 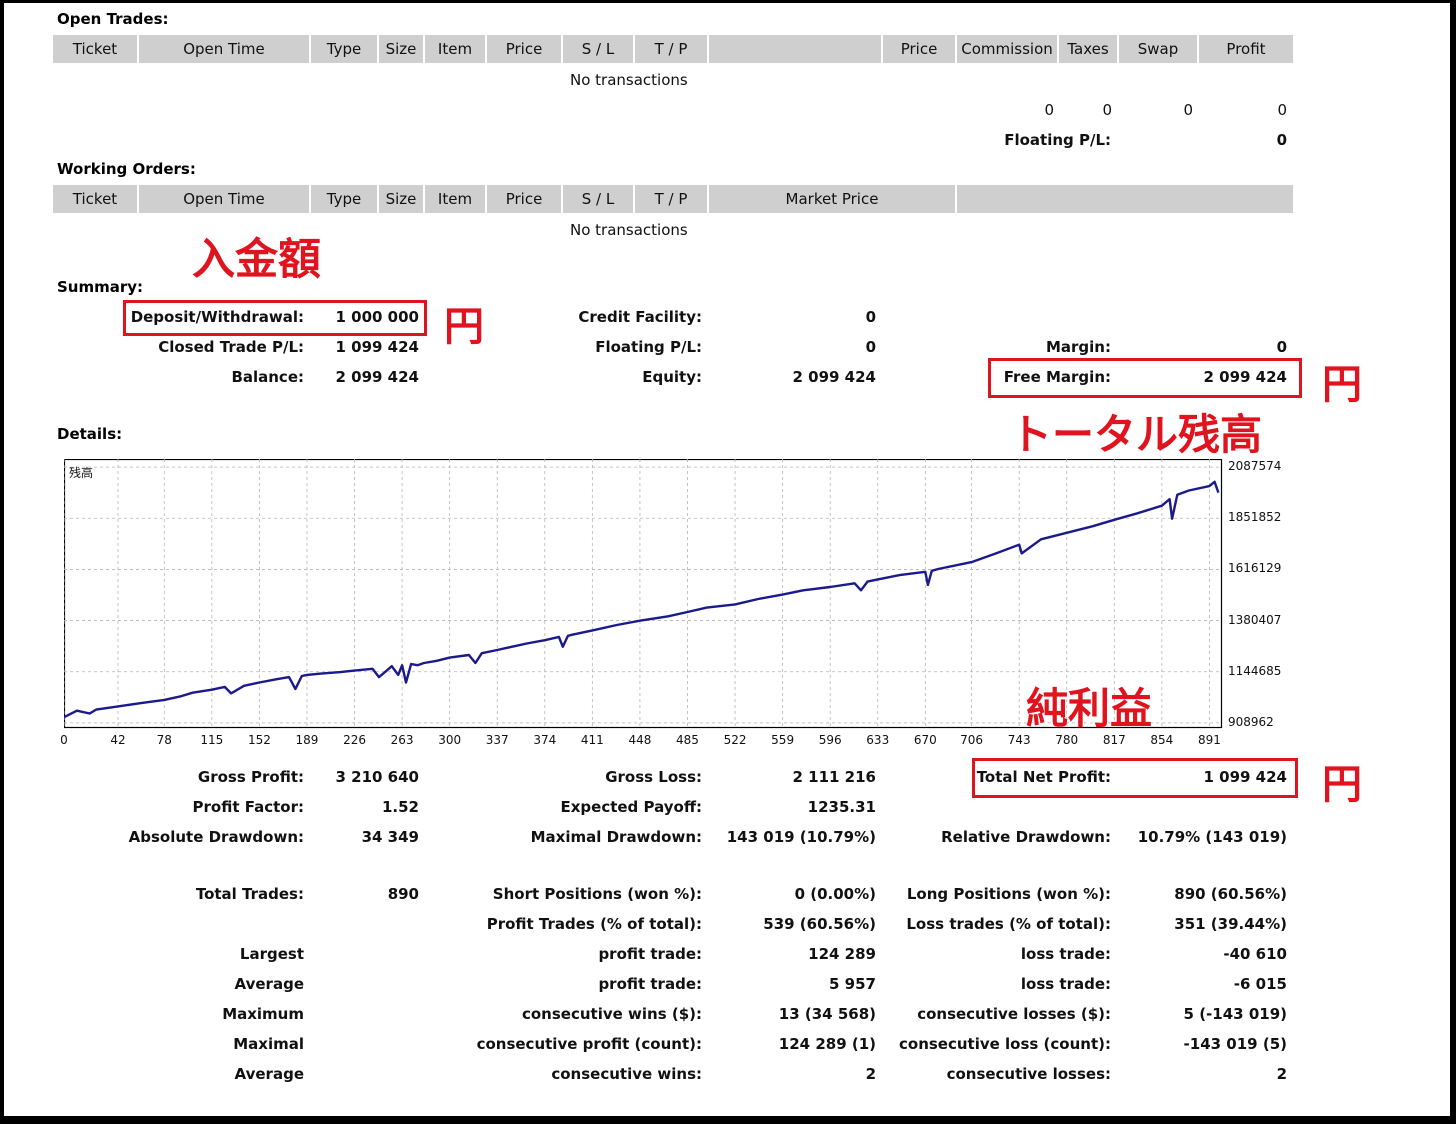 I want to click on deposit-annotation: 入金額, so click(x=256, y=260).